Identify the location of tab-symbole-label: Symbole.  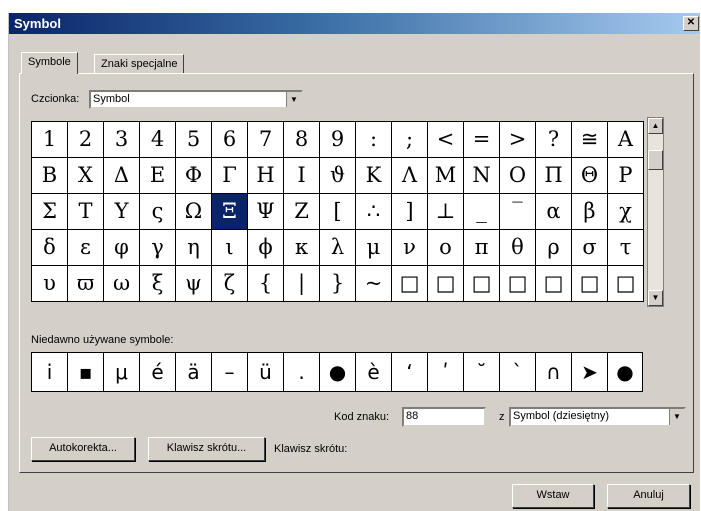
(49, 62).